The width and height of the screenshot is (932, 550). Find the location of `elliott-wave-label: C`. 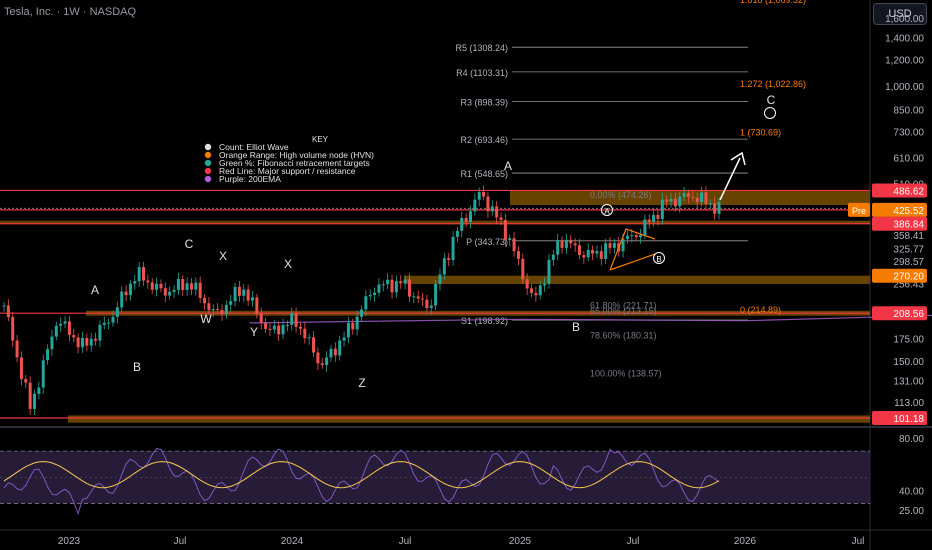

elliott-wave-label: C is located at coordinates (771, 100).